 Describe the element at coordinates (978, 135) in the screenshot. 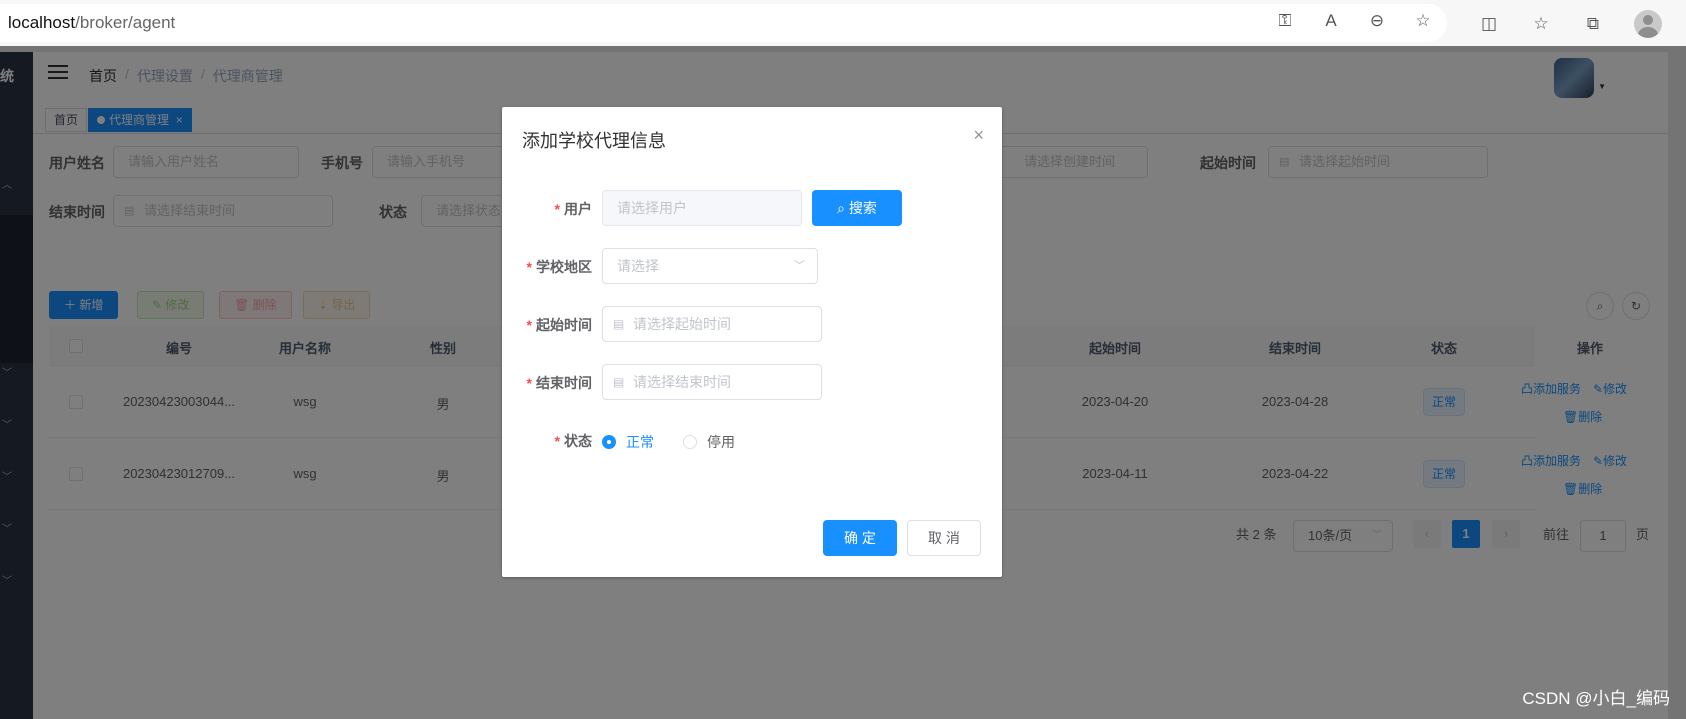

I see `close-icon: ×` at that location.